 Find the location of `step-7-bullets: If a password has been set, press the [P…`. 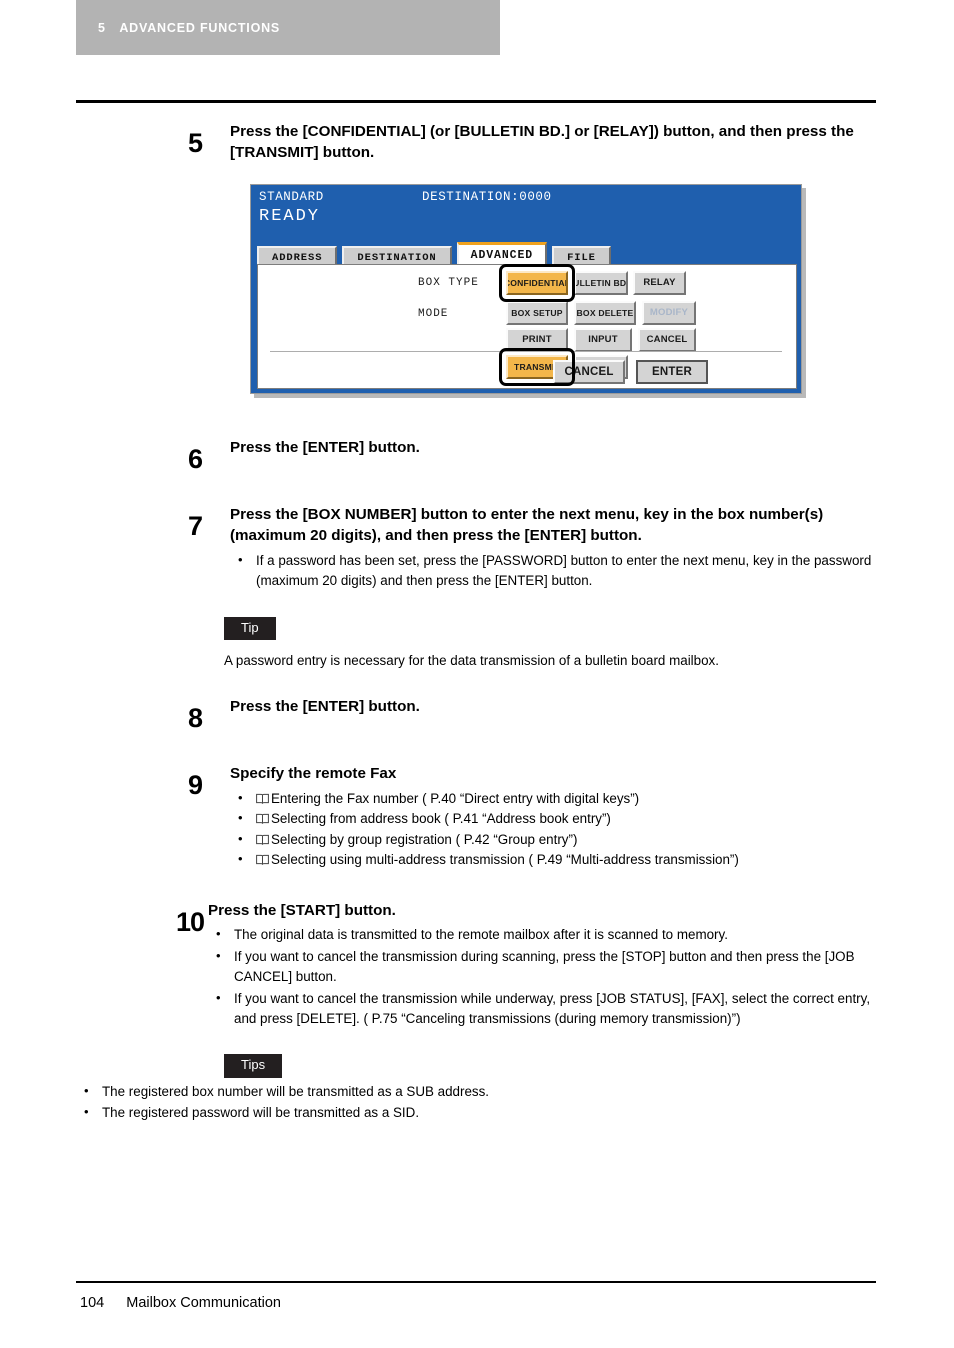

step-7-bullets: If a password has been set, press the [P… is located at coordinates (553, 571).